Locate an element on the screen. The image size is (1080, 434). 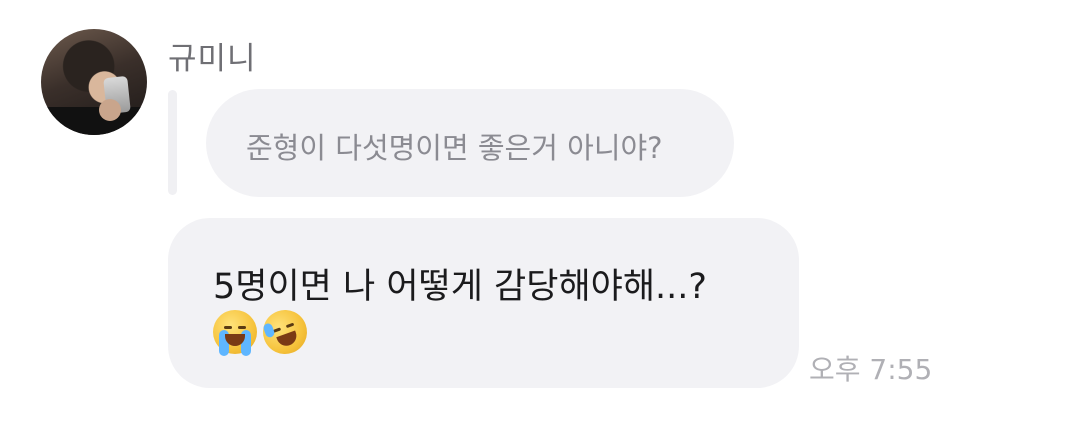
loudly-crying-face-icon is located at coordinates (235, 333).